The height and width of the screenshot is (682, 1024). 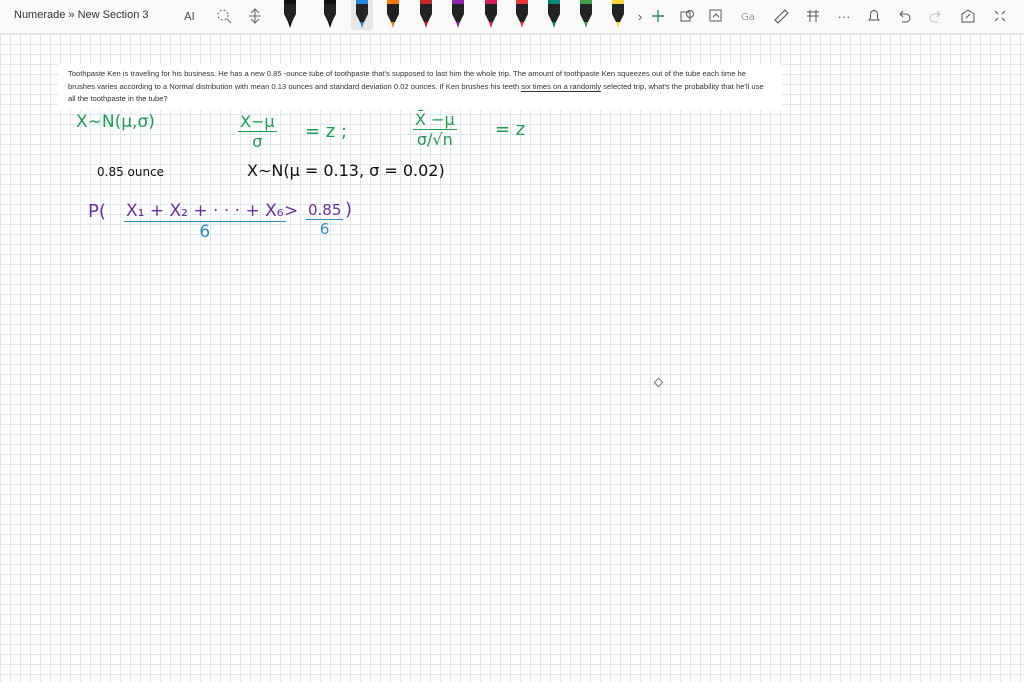 I want to click on text-cursor-icon: AI, so click(x=192, y=16).